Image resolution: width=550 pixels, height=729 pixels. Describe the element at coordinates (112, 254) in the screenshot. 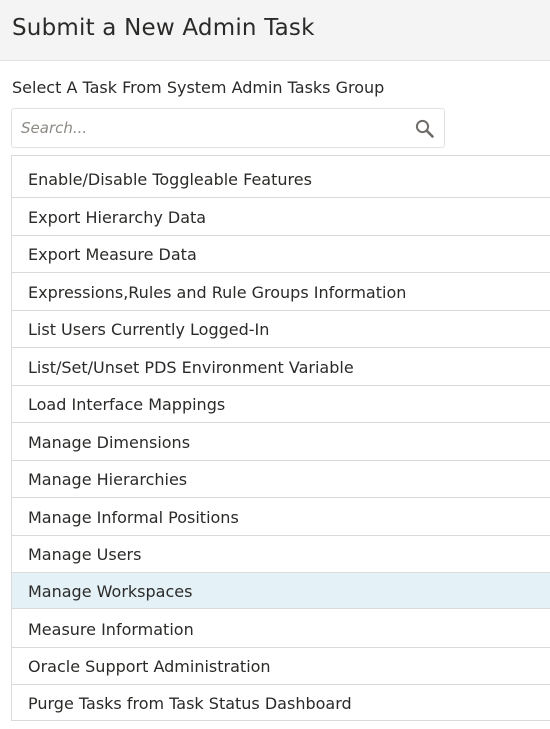

I see `task-item-label: Export Measure Data` at that location.